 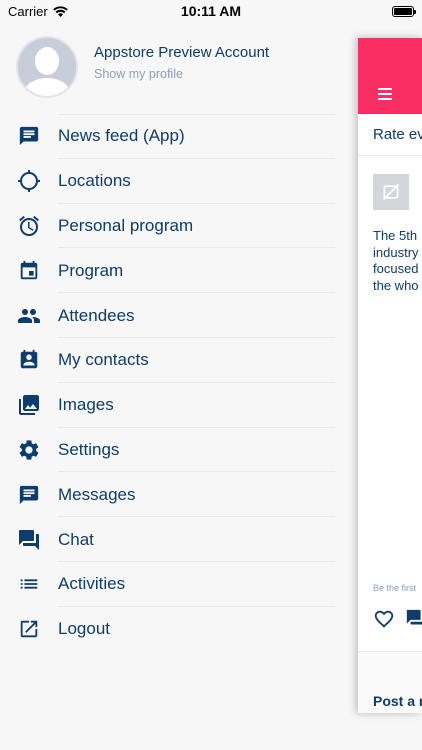 I want to click on menu-item-news-feed: News feed (App), so click(x=172, y=136).